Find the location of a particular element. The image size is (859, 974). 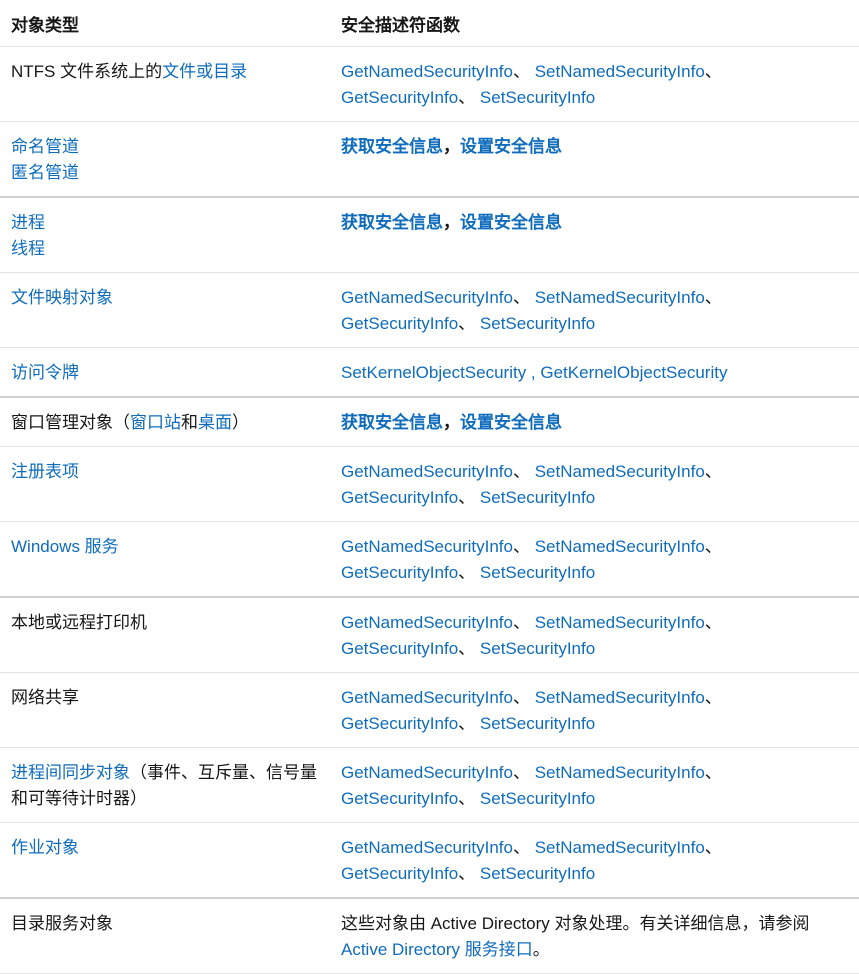

interprocess-sync-link: 进程间同步对象 is located at coordinates (70, 772).